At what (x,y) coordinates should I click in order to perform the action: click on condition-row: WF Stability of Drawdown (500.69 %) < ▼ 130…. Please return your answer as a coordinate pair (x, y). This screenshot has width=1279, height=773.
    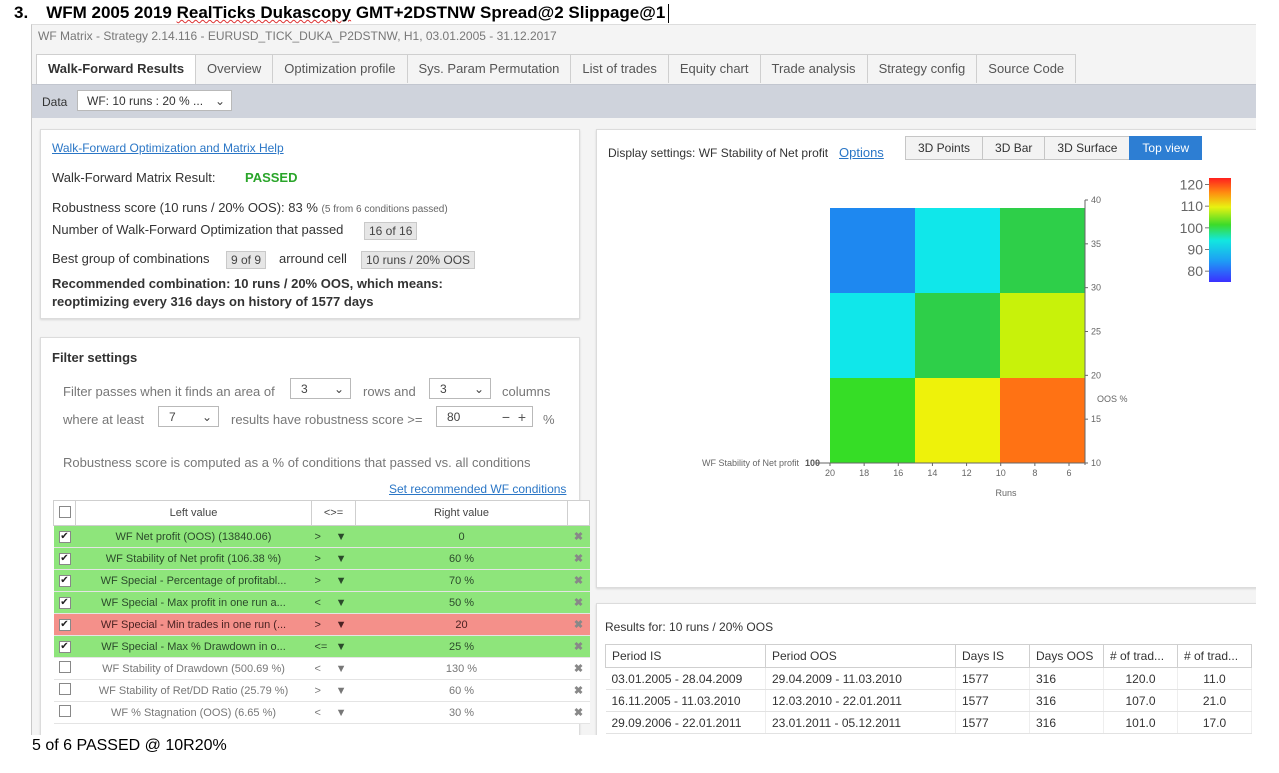
    Looking at the image, I should click on (321, 668).